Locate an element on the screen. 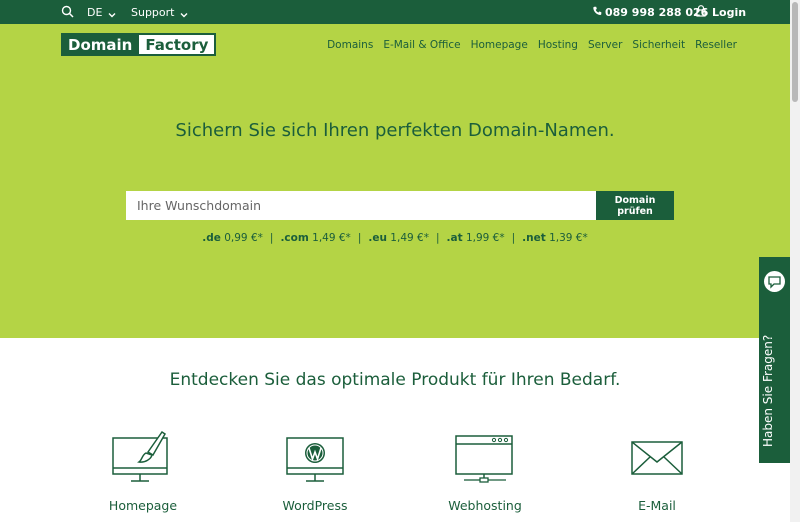  tld-label: .eu is located at coordinates (377, 238).